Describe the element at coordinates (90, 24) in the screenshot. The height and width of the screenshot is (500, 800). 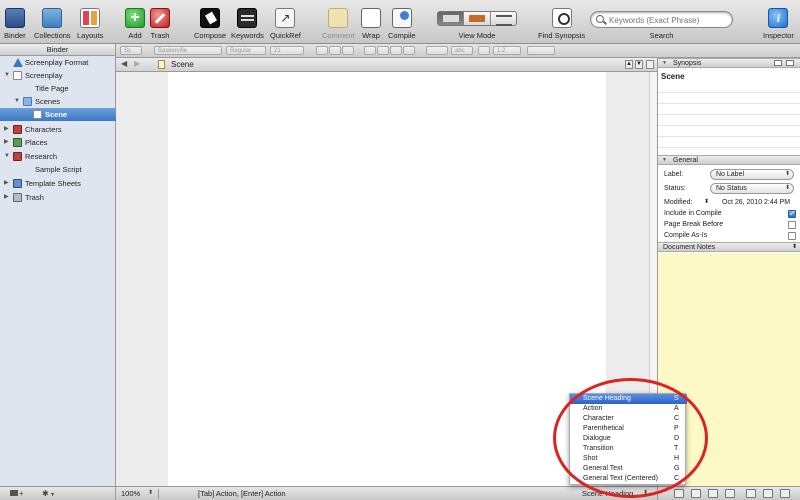
I see `layouts-button: Layouts` at that location.